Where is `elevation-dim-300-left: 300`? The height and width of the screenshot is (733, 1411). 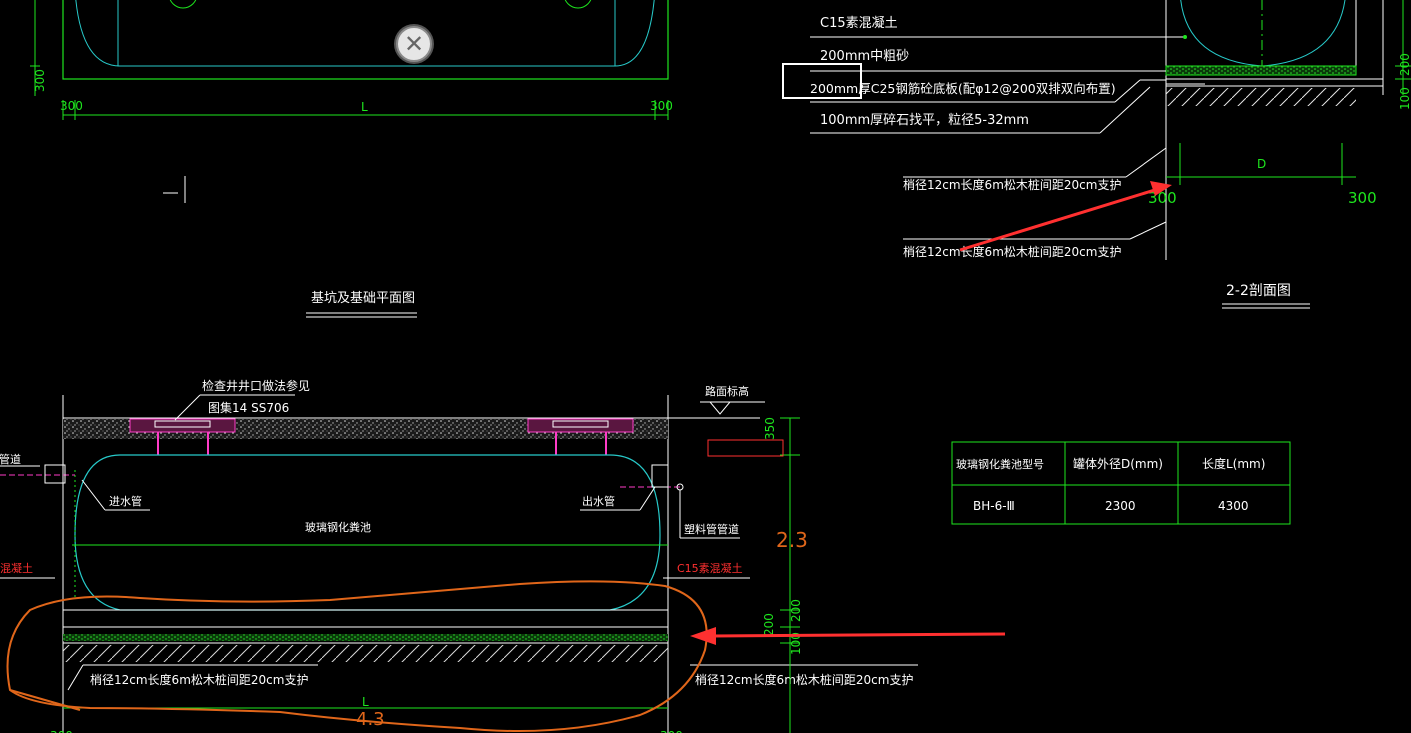
elevation-dim-300-left: 300 is located at coordinates (61, 731).